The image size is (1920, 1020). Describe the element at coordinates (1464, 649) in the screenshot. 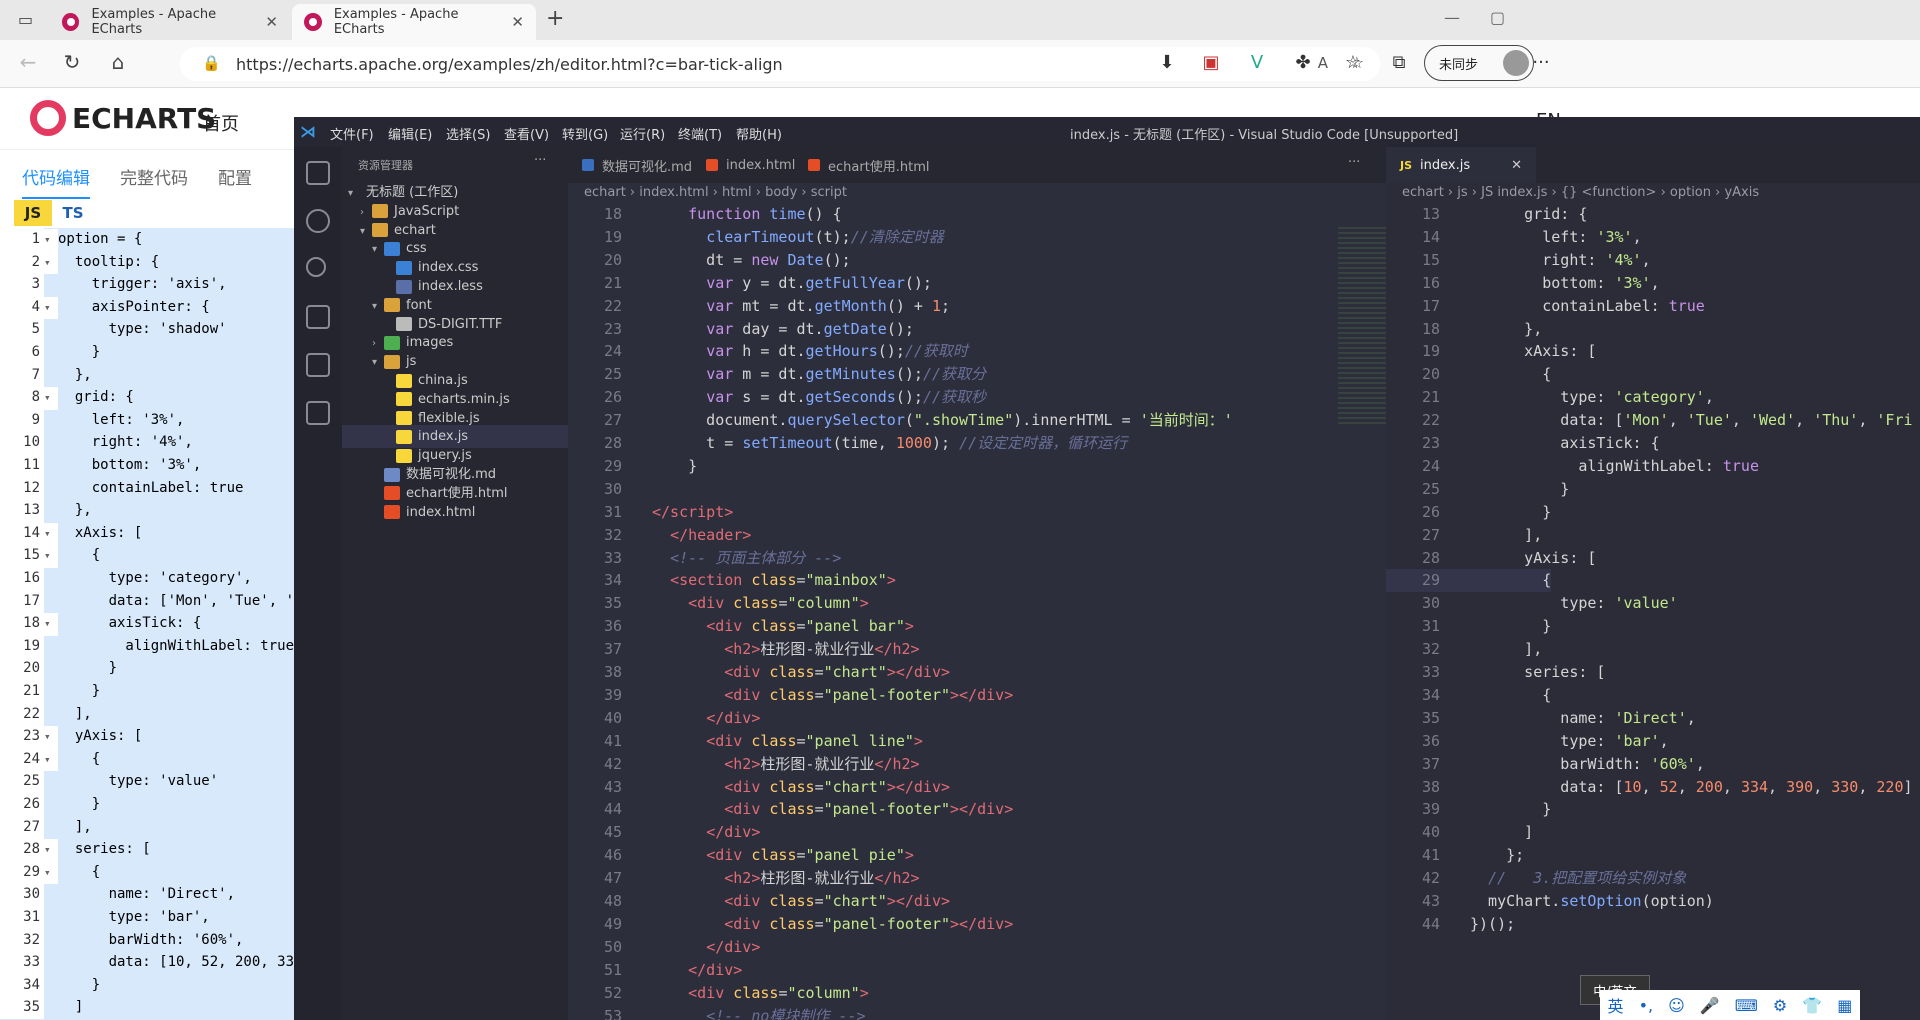

I see `code-line: 32 ],` at that location.